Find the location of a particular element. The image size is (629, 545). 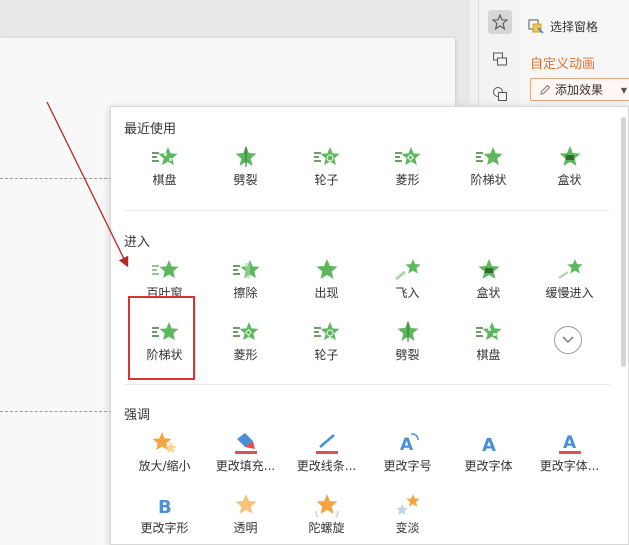

shapes-button is located at coordinates (500, 94).